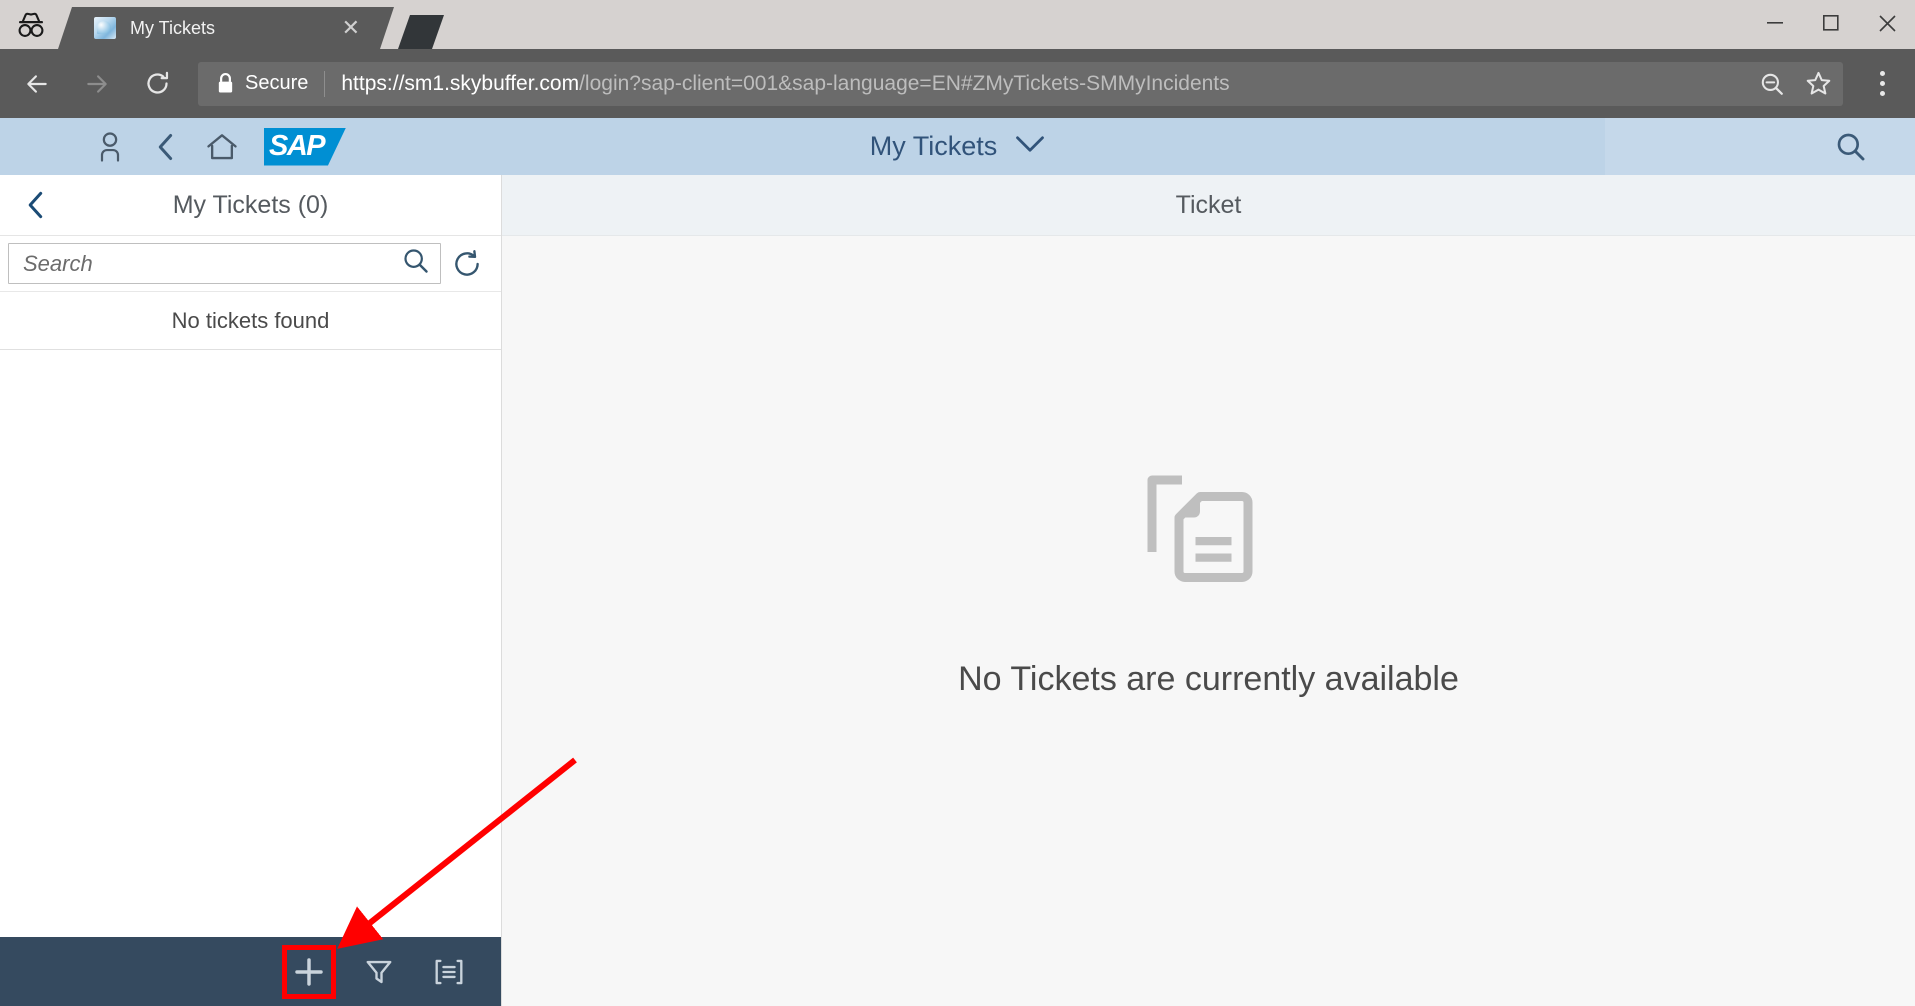  Describe the element at coordinates (1818, 84) in the screenshot. I see `star-icon` at that location.